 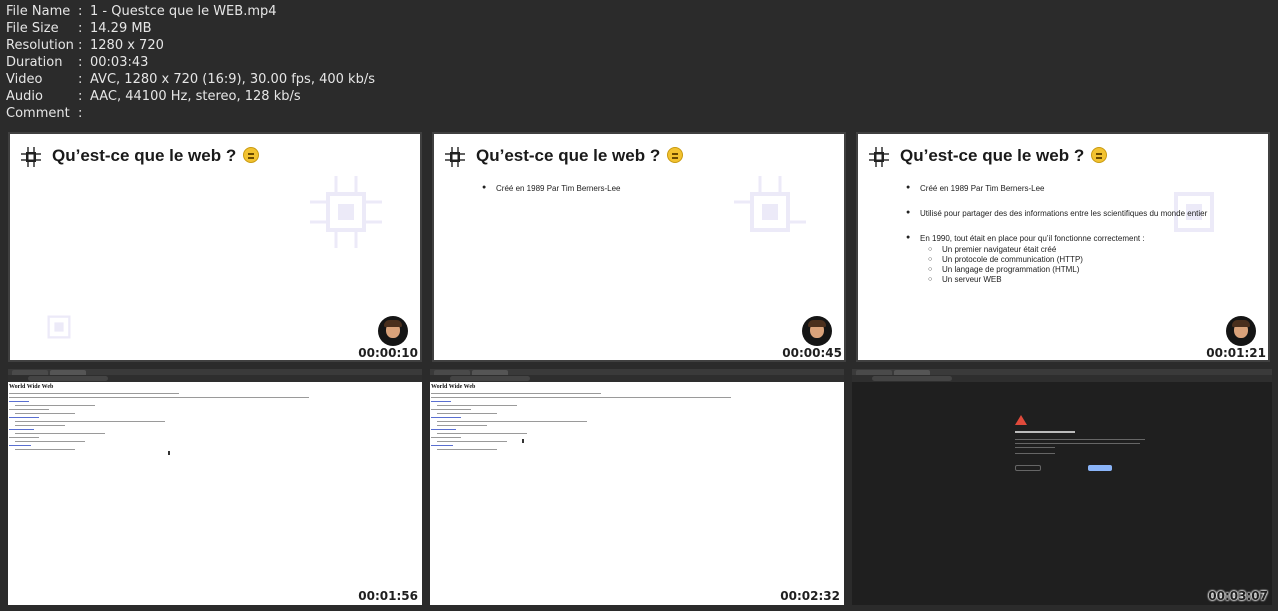 I want to click on info-row-file-size: File Size:14.29 MB, so click(x=190, y=28).